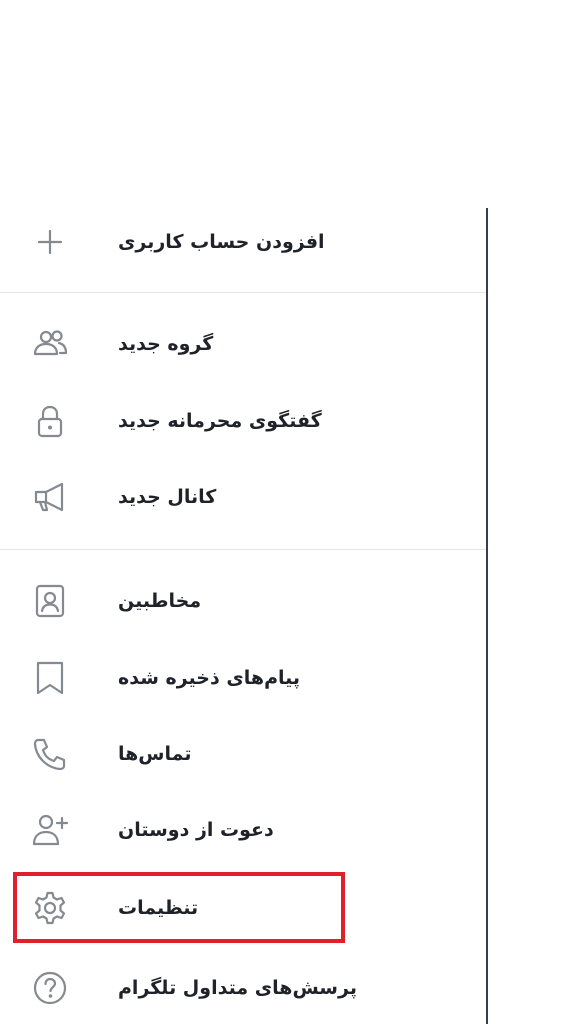  I want to click on bookmark-icon, so click(50, 678).